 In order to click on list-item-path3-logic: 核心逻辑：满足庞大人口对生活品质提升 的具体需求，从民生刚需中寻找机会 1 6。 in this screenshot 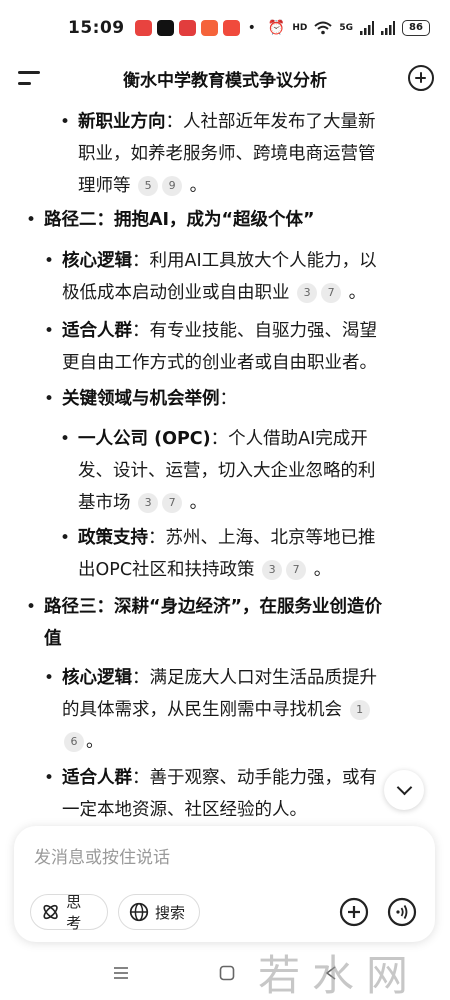, I will do `click(219, 710)`.